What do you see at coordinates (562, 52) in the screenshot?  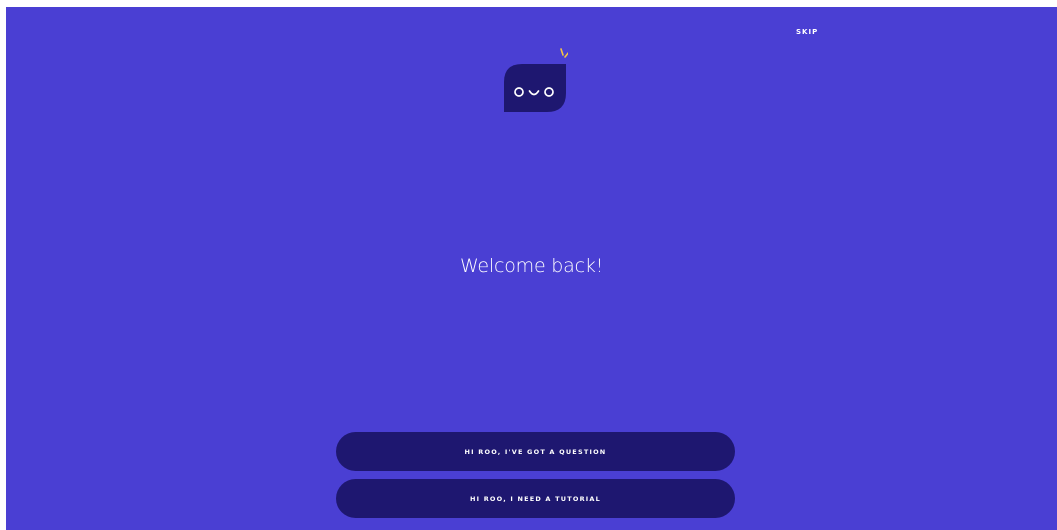 I see `sparkle-line-left` at bounding box center [562, 52].